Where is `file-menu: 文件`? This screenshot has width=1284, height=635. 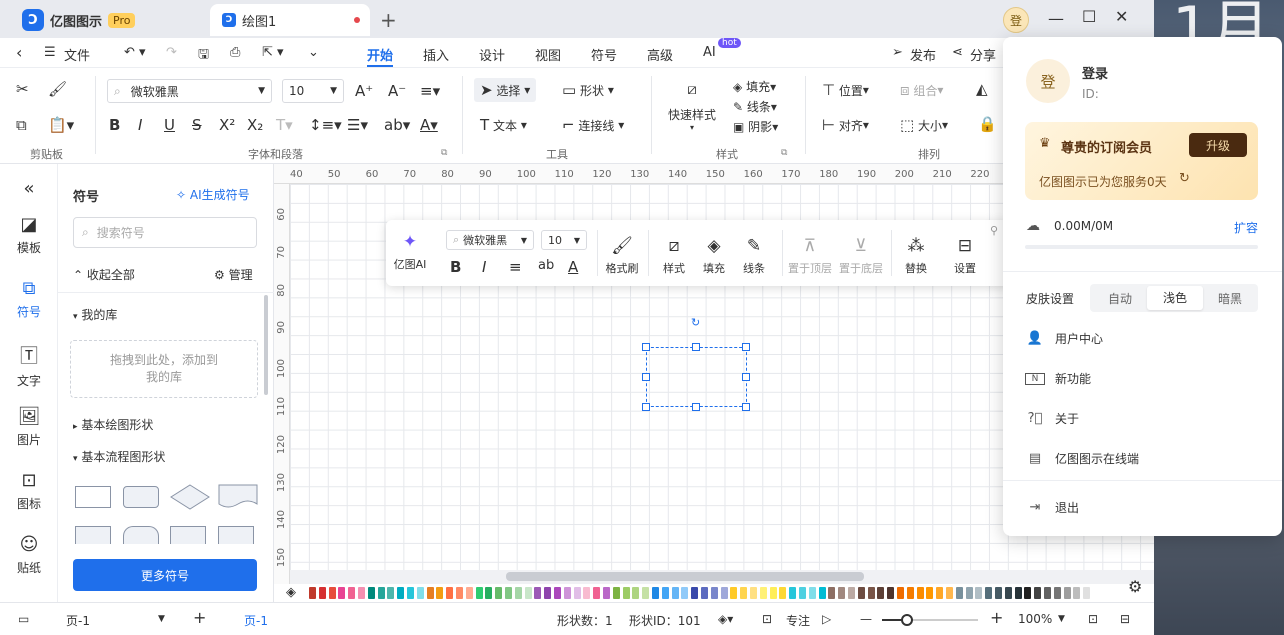 file-menu: 文件 is located at coordinates (77, 54).